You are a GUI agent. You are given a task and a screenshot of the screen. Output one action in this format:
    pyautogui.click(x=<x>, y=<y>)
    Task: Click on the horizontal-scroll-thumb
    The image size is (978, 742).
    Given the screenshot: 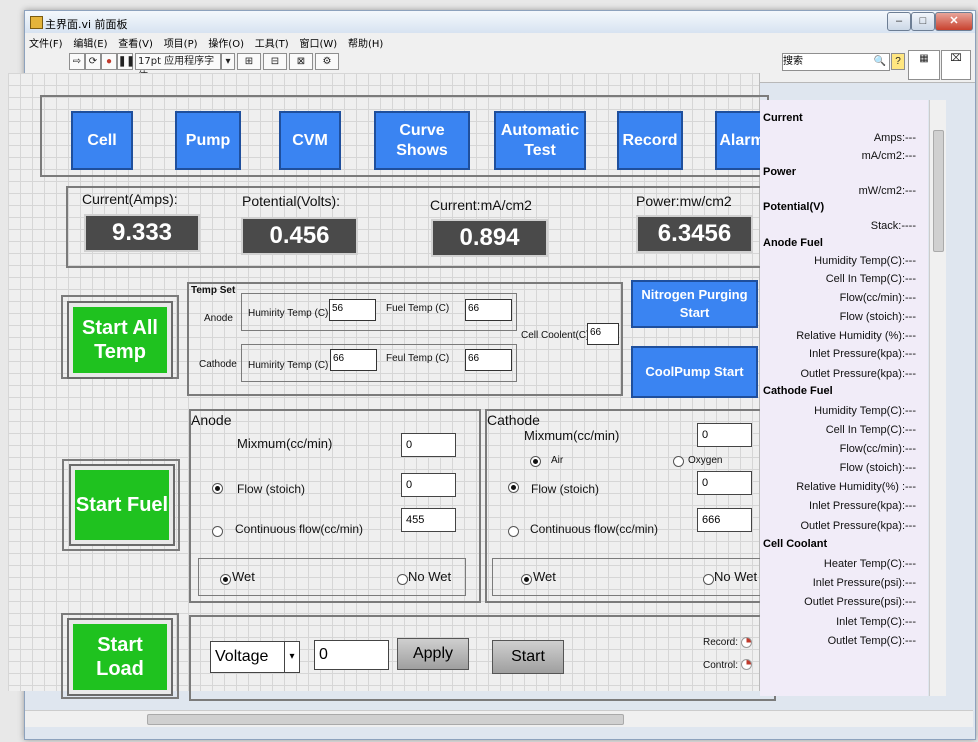 What is the action you would take?
    pyautogui.click(x=385, y=719)
    